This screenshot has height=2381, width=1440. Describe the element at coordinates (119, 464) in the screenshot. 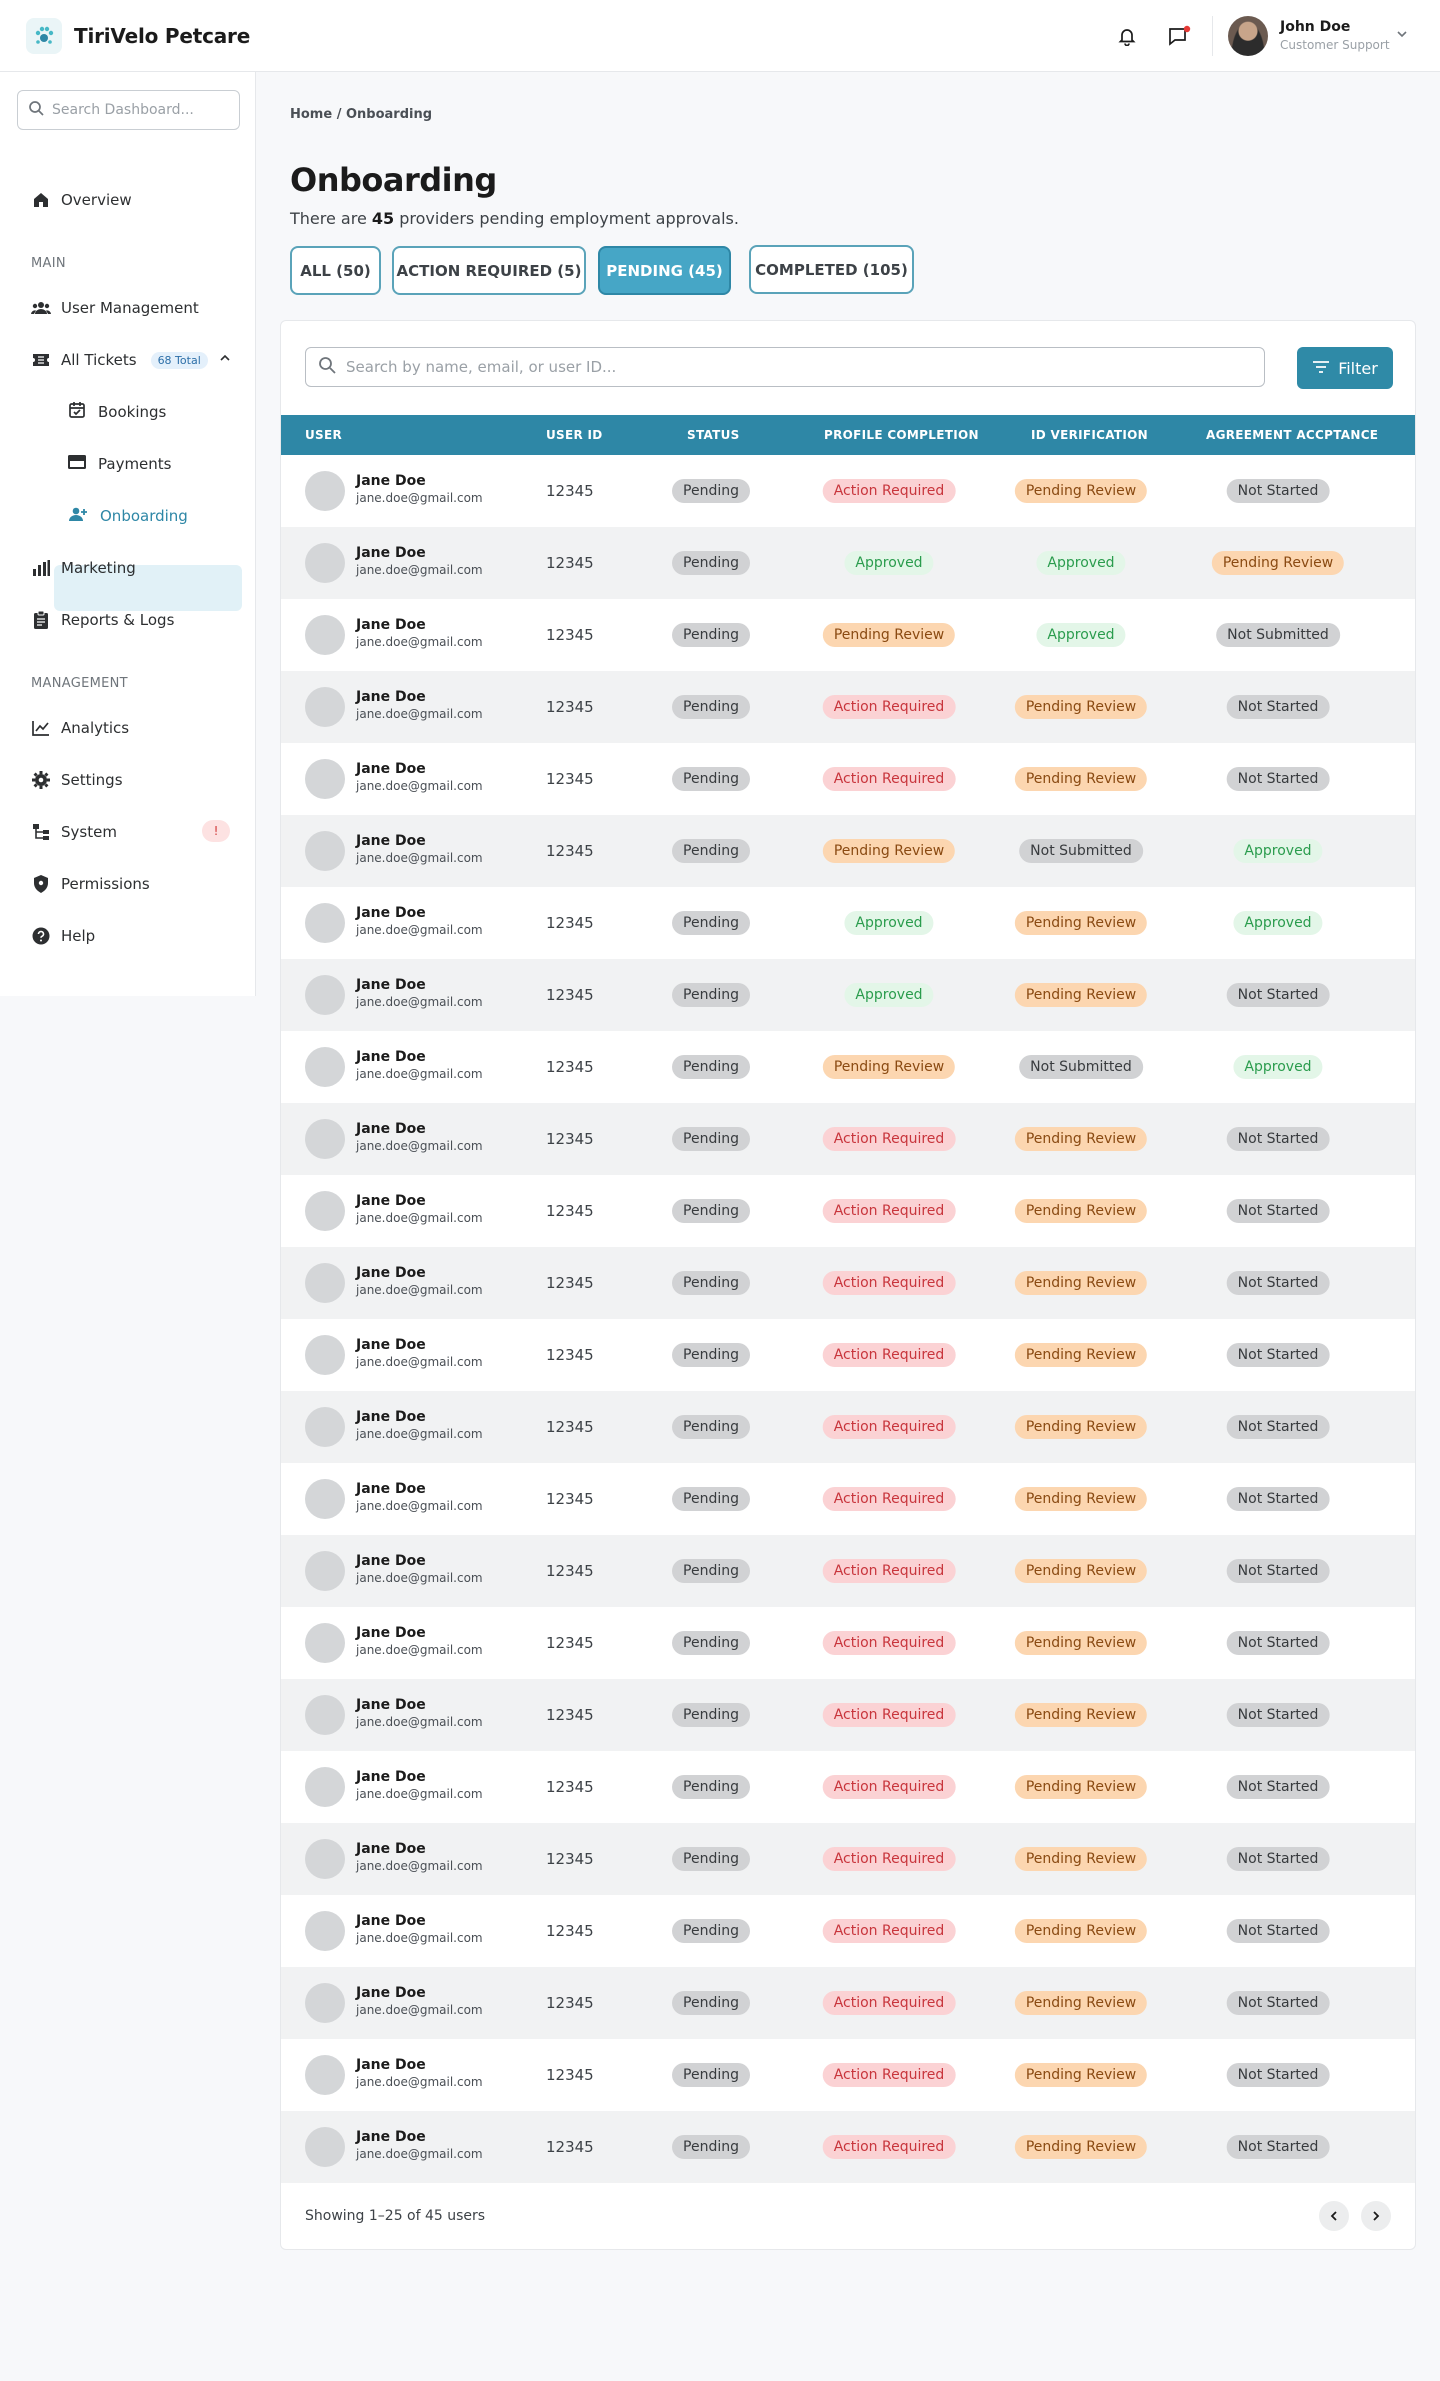

I see `sidebar-item-payments: Payments` at that location.